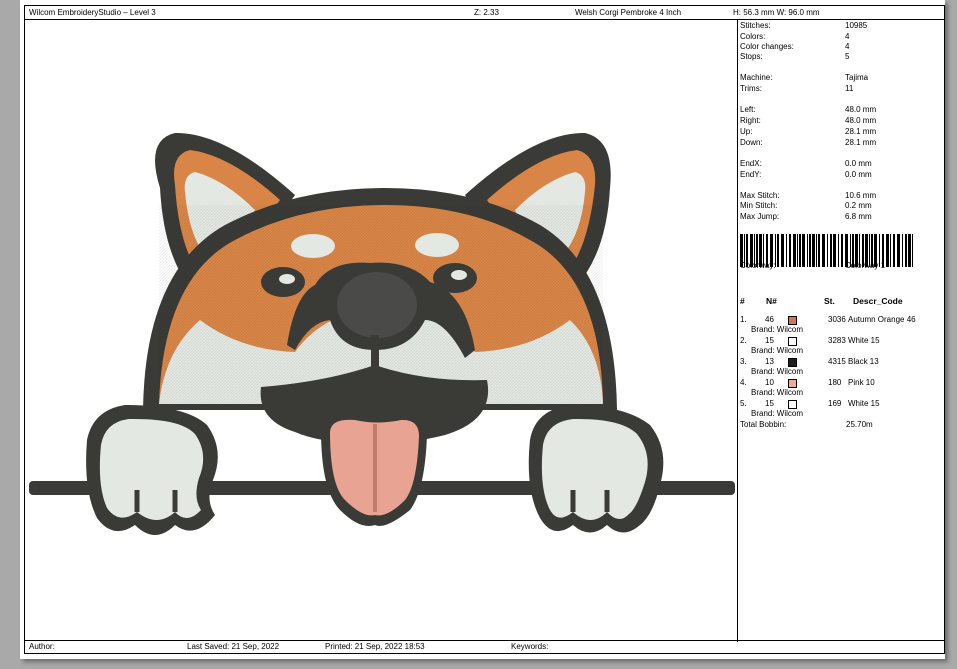 This screenshot has height=669, width=957. I want to click on stat-label: Colors:, so click(753, 36).